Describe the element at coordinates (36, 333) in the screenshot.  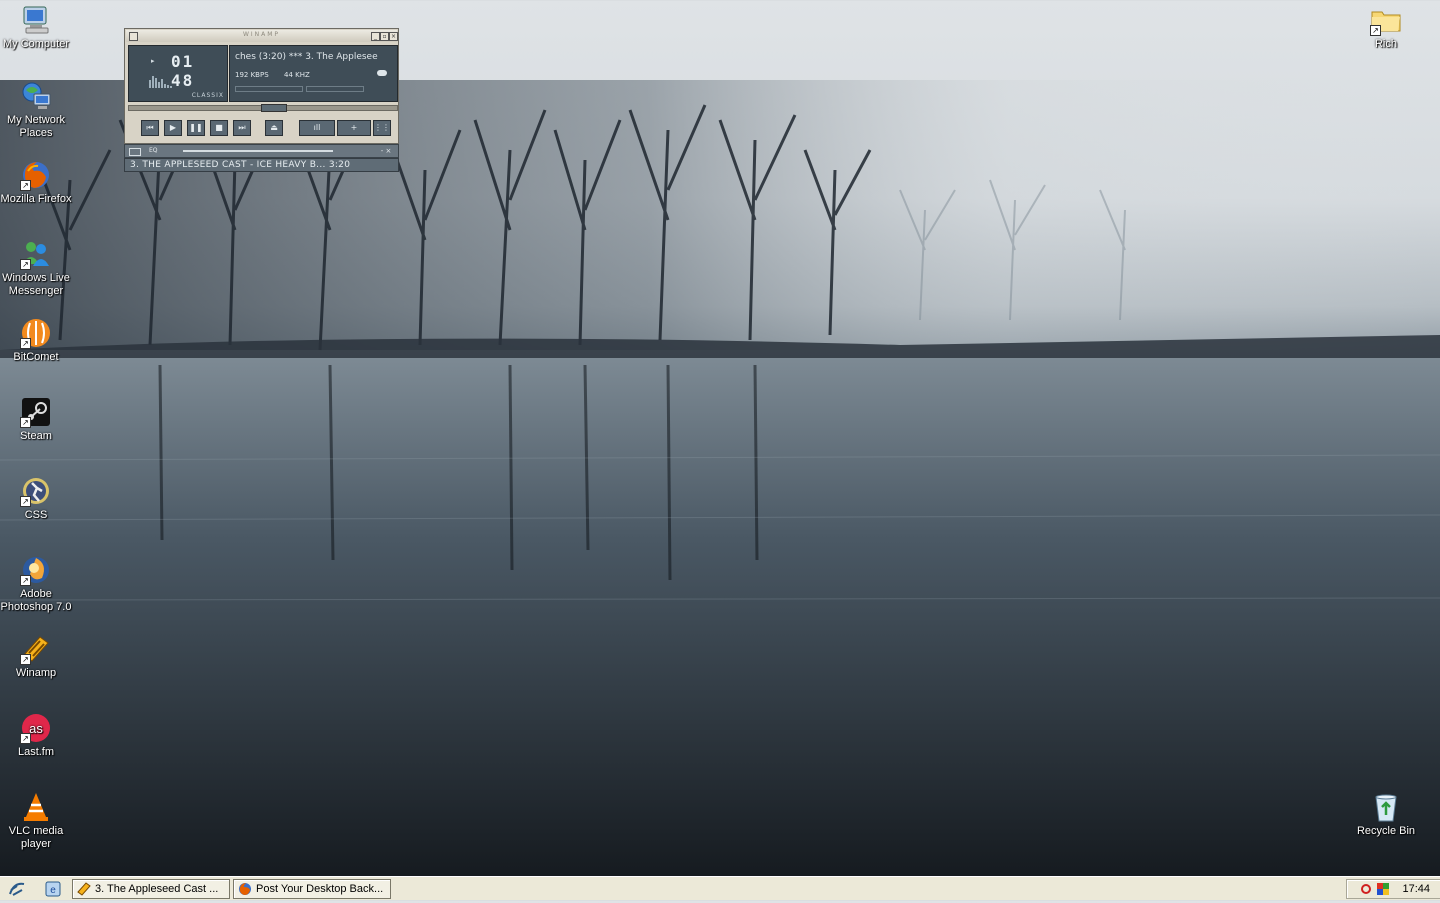
I see `bitcomet-icon: ↗` at that location.